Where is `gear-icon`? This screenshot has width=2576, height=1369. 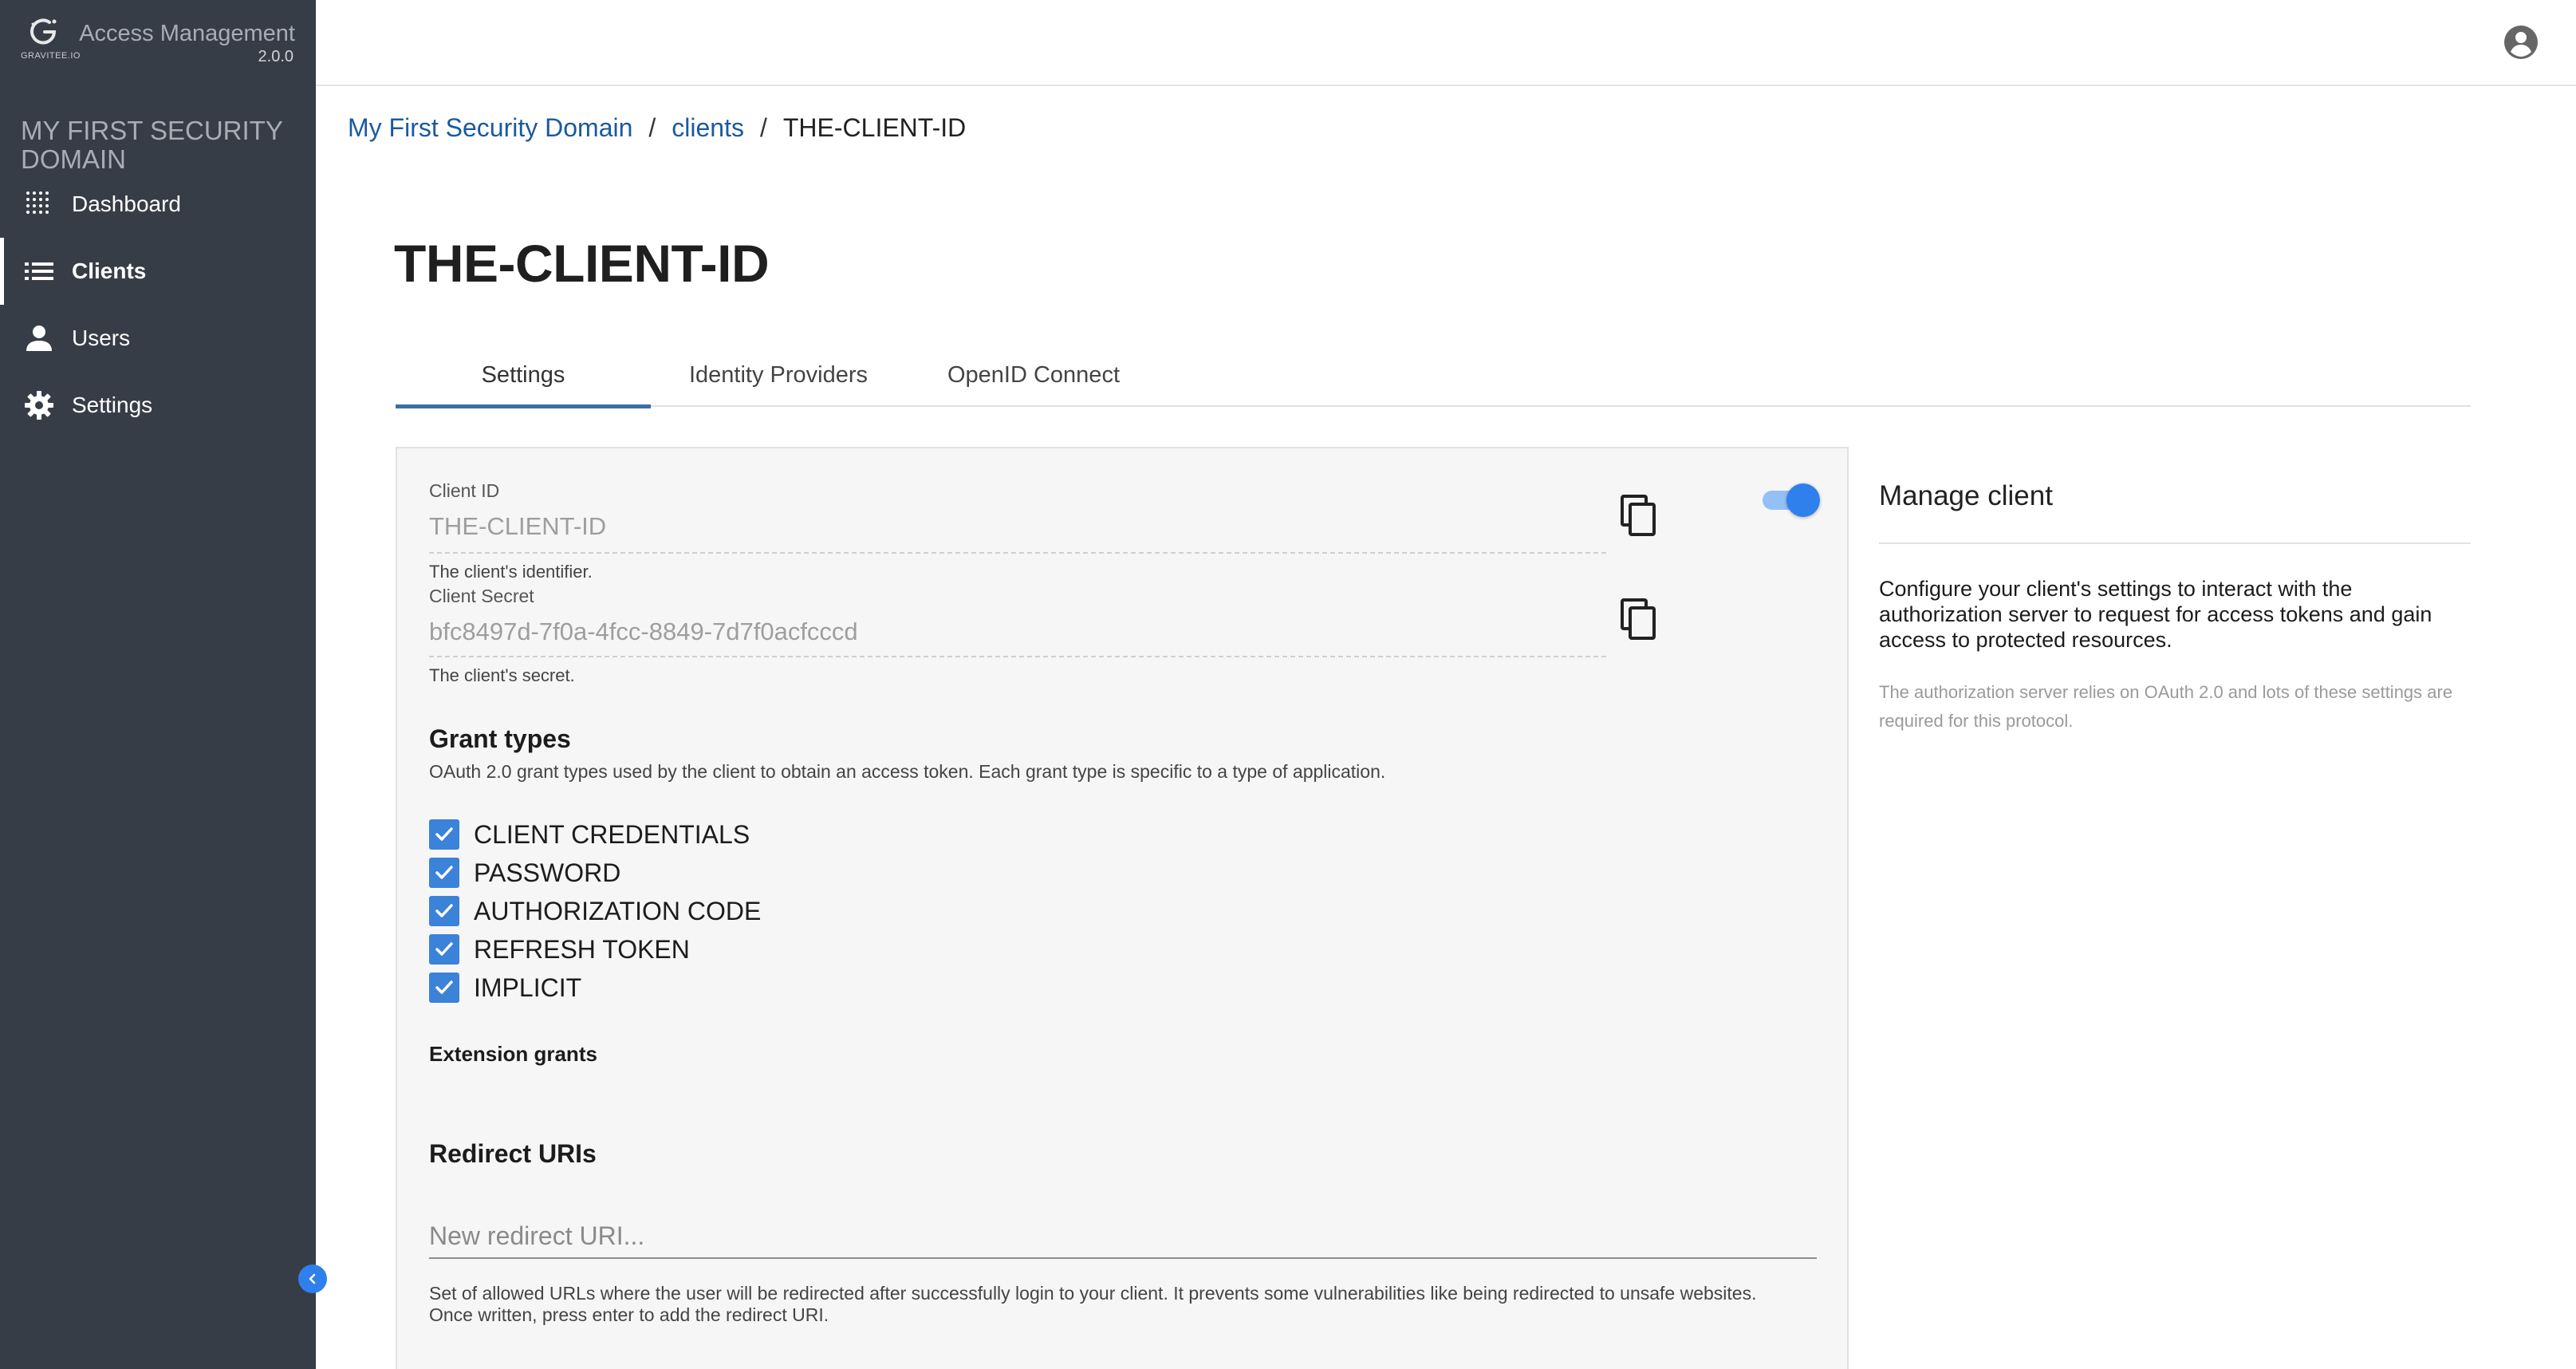
gear-icon is located at coordinates (39, 405).